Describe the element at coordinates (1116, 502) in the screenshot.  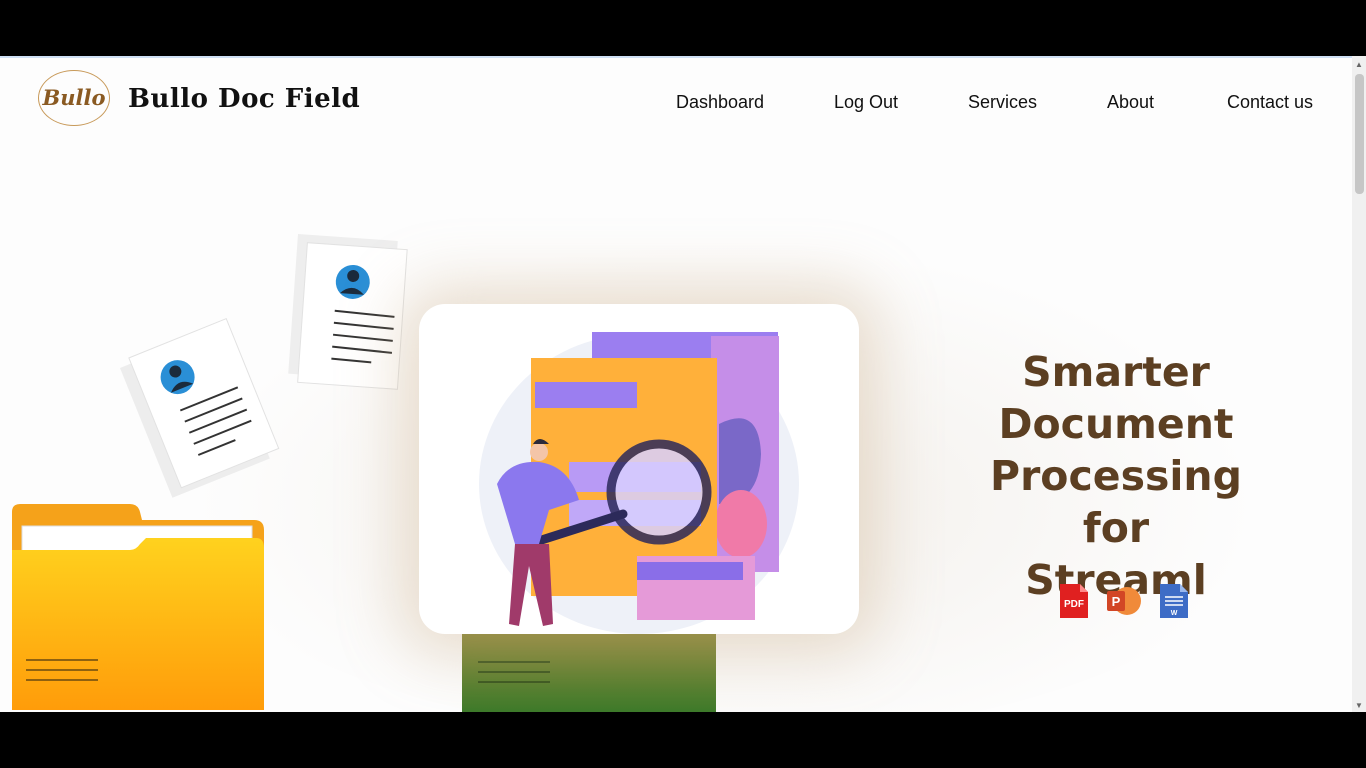
I see `headline-line: Processing for` at that location.